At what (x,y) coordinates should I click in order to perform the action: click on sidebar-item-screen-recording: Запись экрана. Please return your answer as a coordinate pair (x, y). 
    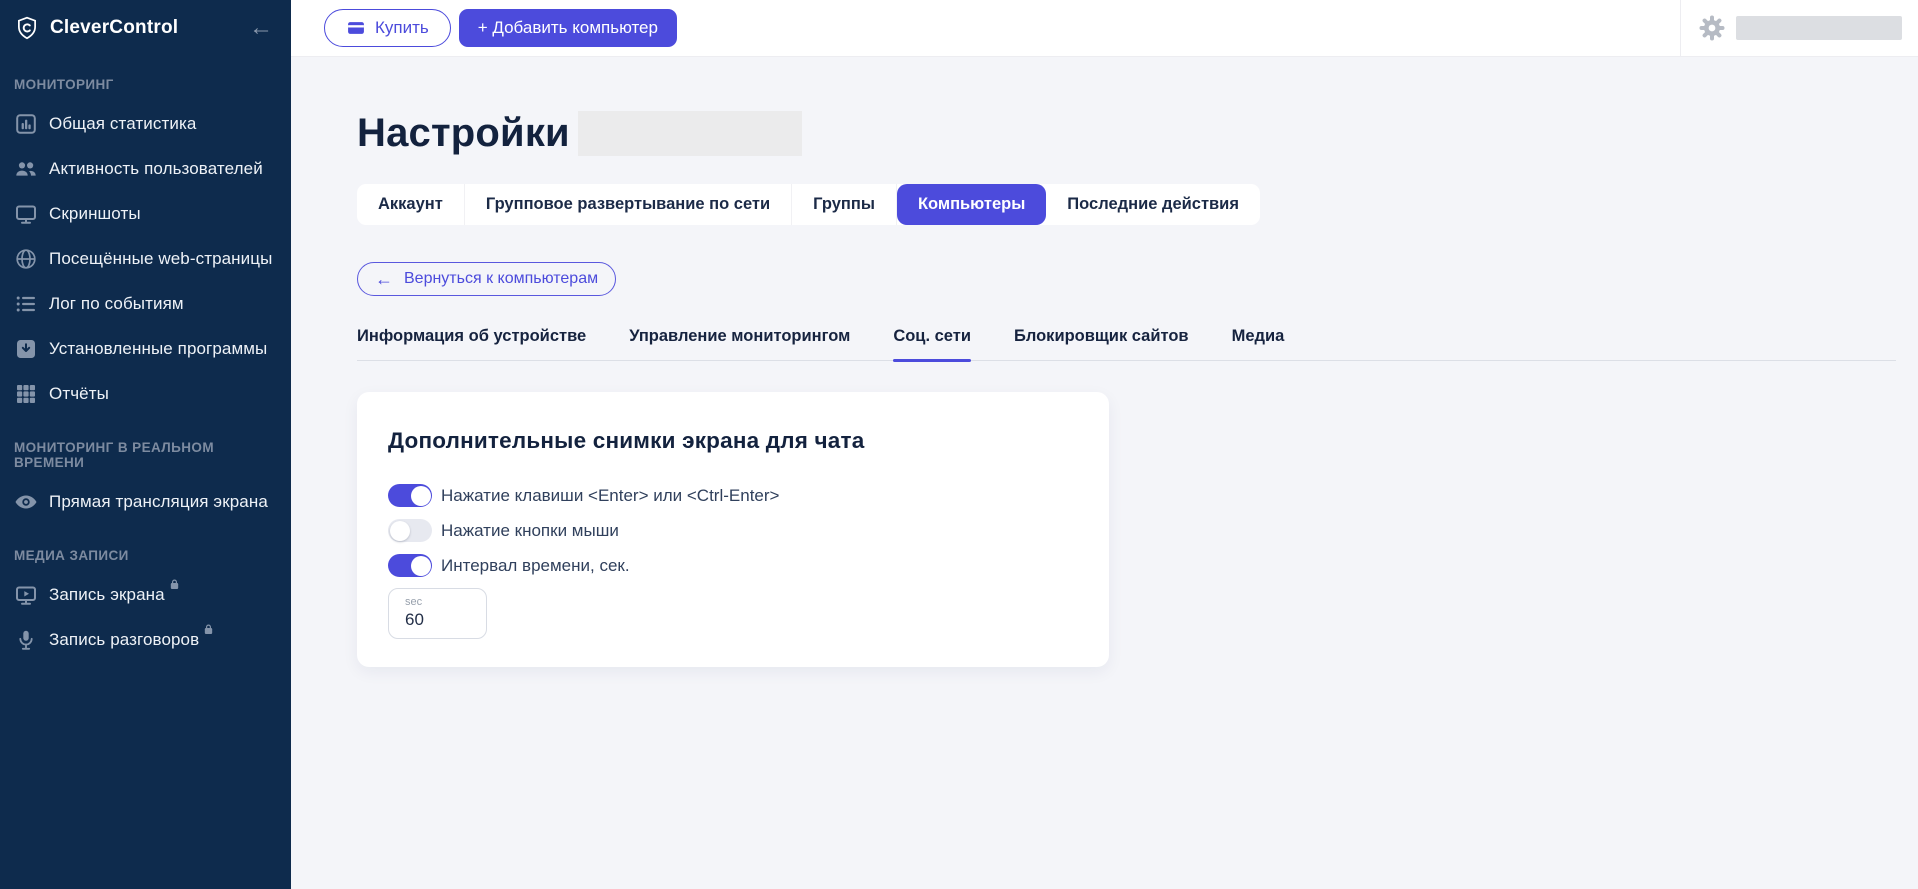
    Looking at the image, I should click on (145, 594).